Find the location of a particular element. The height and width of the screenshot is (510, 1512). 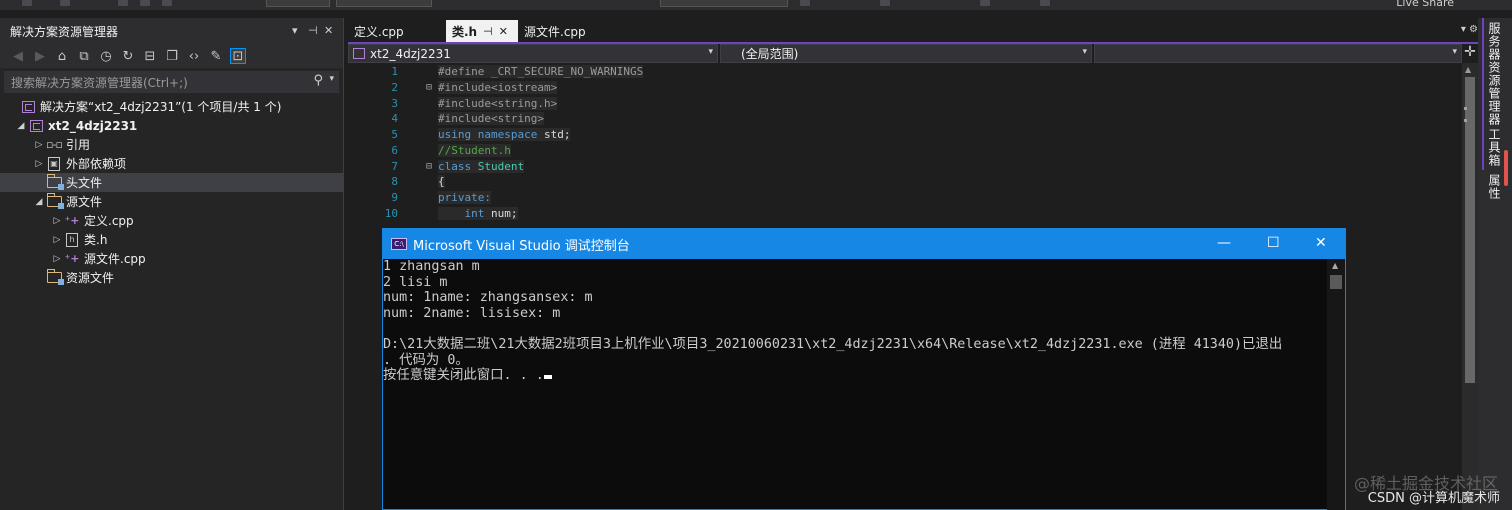

folder-filter-icon is located at coordinates (55, 182).